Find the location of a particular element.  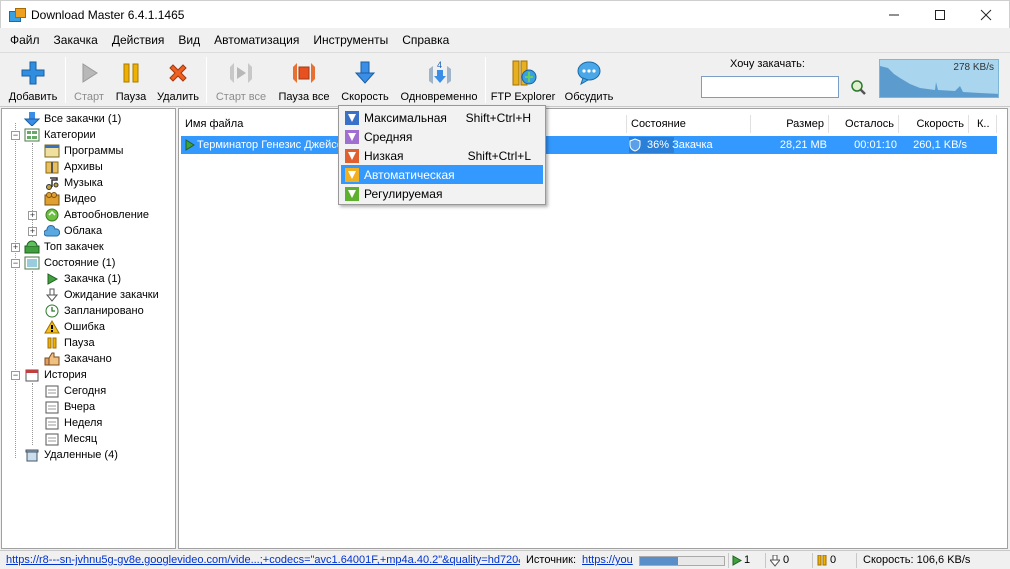

speed-option-max: Максимальная Shift+Ctrl+H is located at coordinates (442, 117).